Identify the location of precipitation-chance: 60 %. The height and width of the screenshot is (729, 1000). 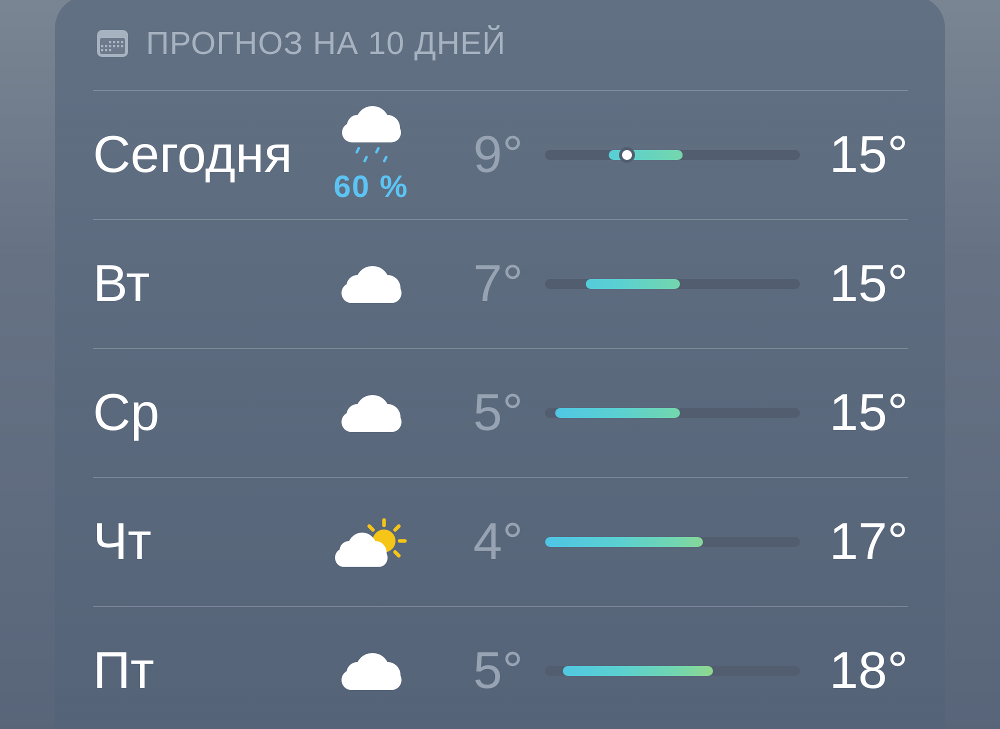
(371, 186).